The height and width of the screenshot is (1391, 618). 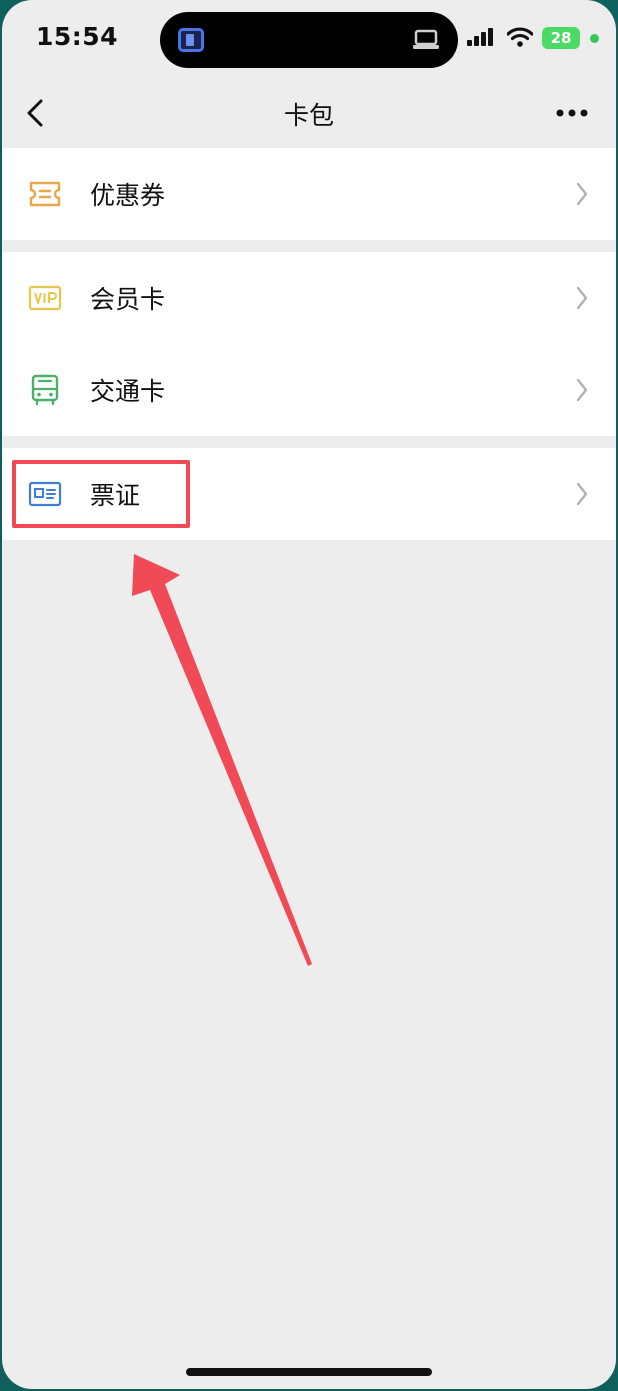 What do you see at coordinates (594, 38) in the screenshot?
I see `privacy-indicator-dot` at bounding box center [594, 38].